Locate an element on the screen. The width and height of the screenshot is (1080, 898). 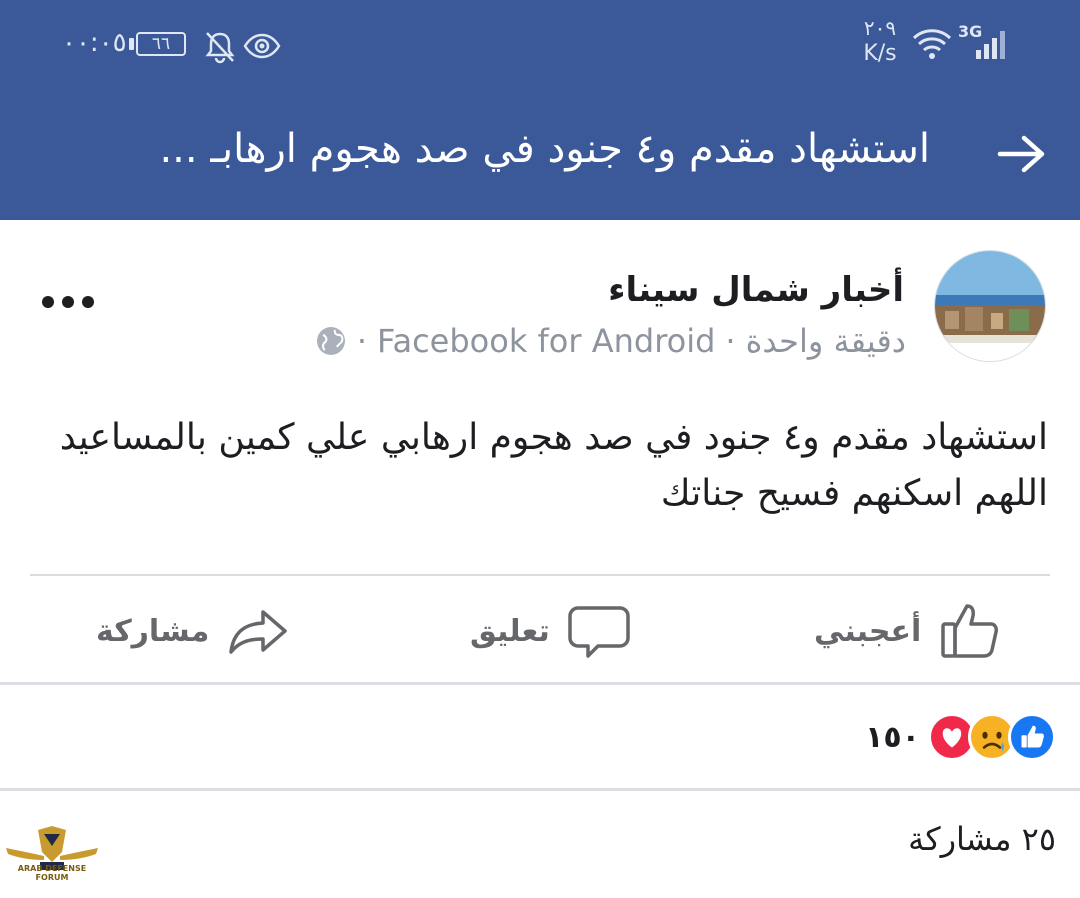
network-speed: ٢٠٩ K/s is located at coordinates (880, 42).